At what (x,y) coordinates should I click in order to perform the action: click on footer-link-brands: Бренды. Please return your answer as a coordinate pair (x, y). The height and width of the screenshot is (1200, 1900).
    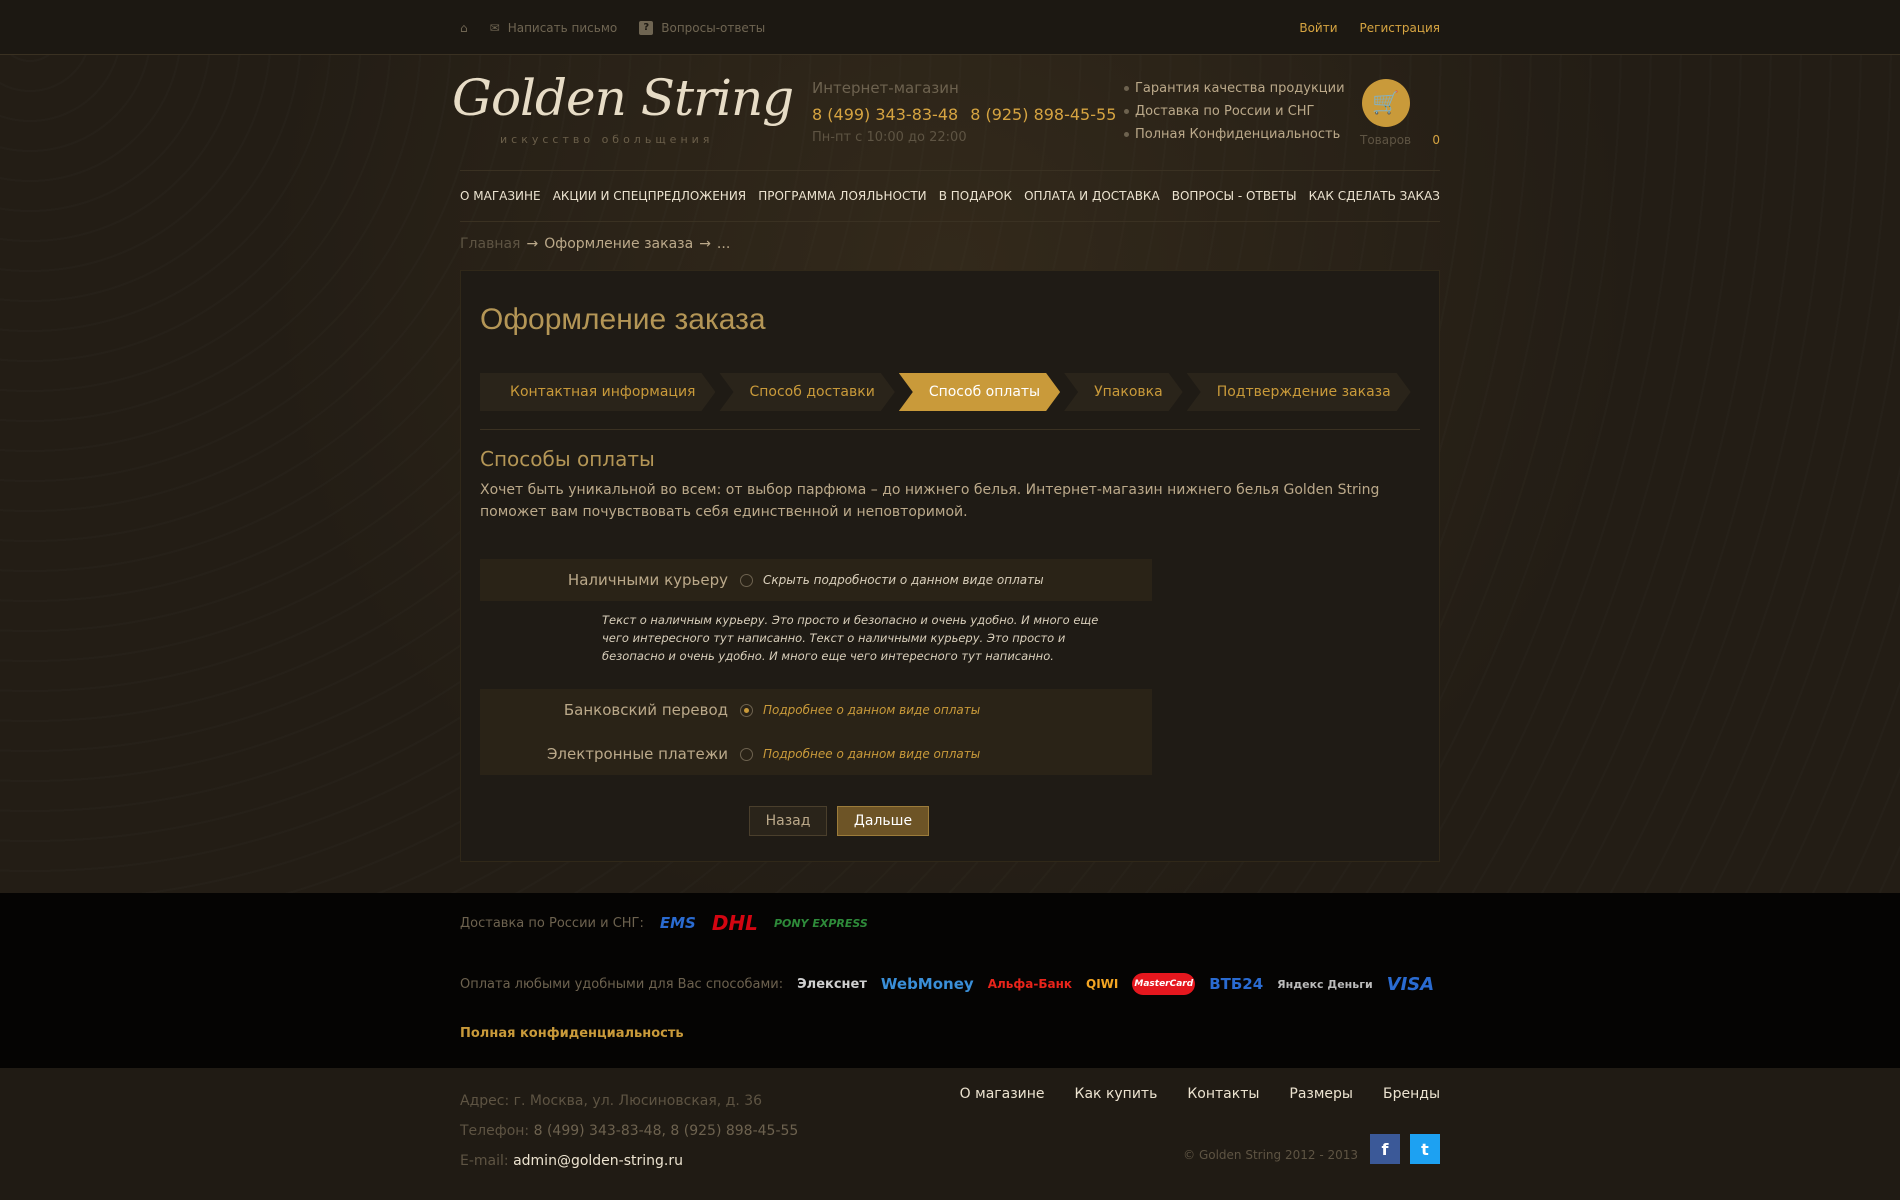
    Looking at the image, I should click on (1411, 1094).